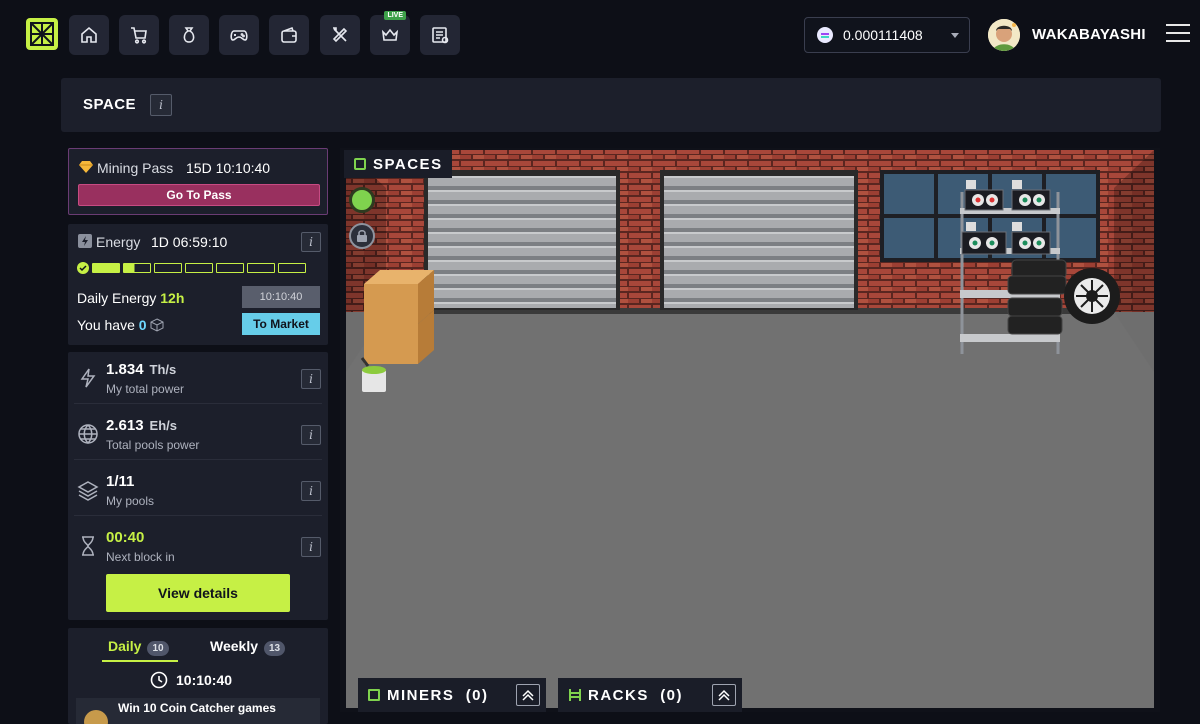 The image size is (1200, 724). What do you see at coordinates (86, 167) in the screenshot?
I see `diamond-icon` at bounding box center [86, 167].